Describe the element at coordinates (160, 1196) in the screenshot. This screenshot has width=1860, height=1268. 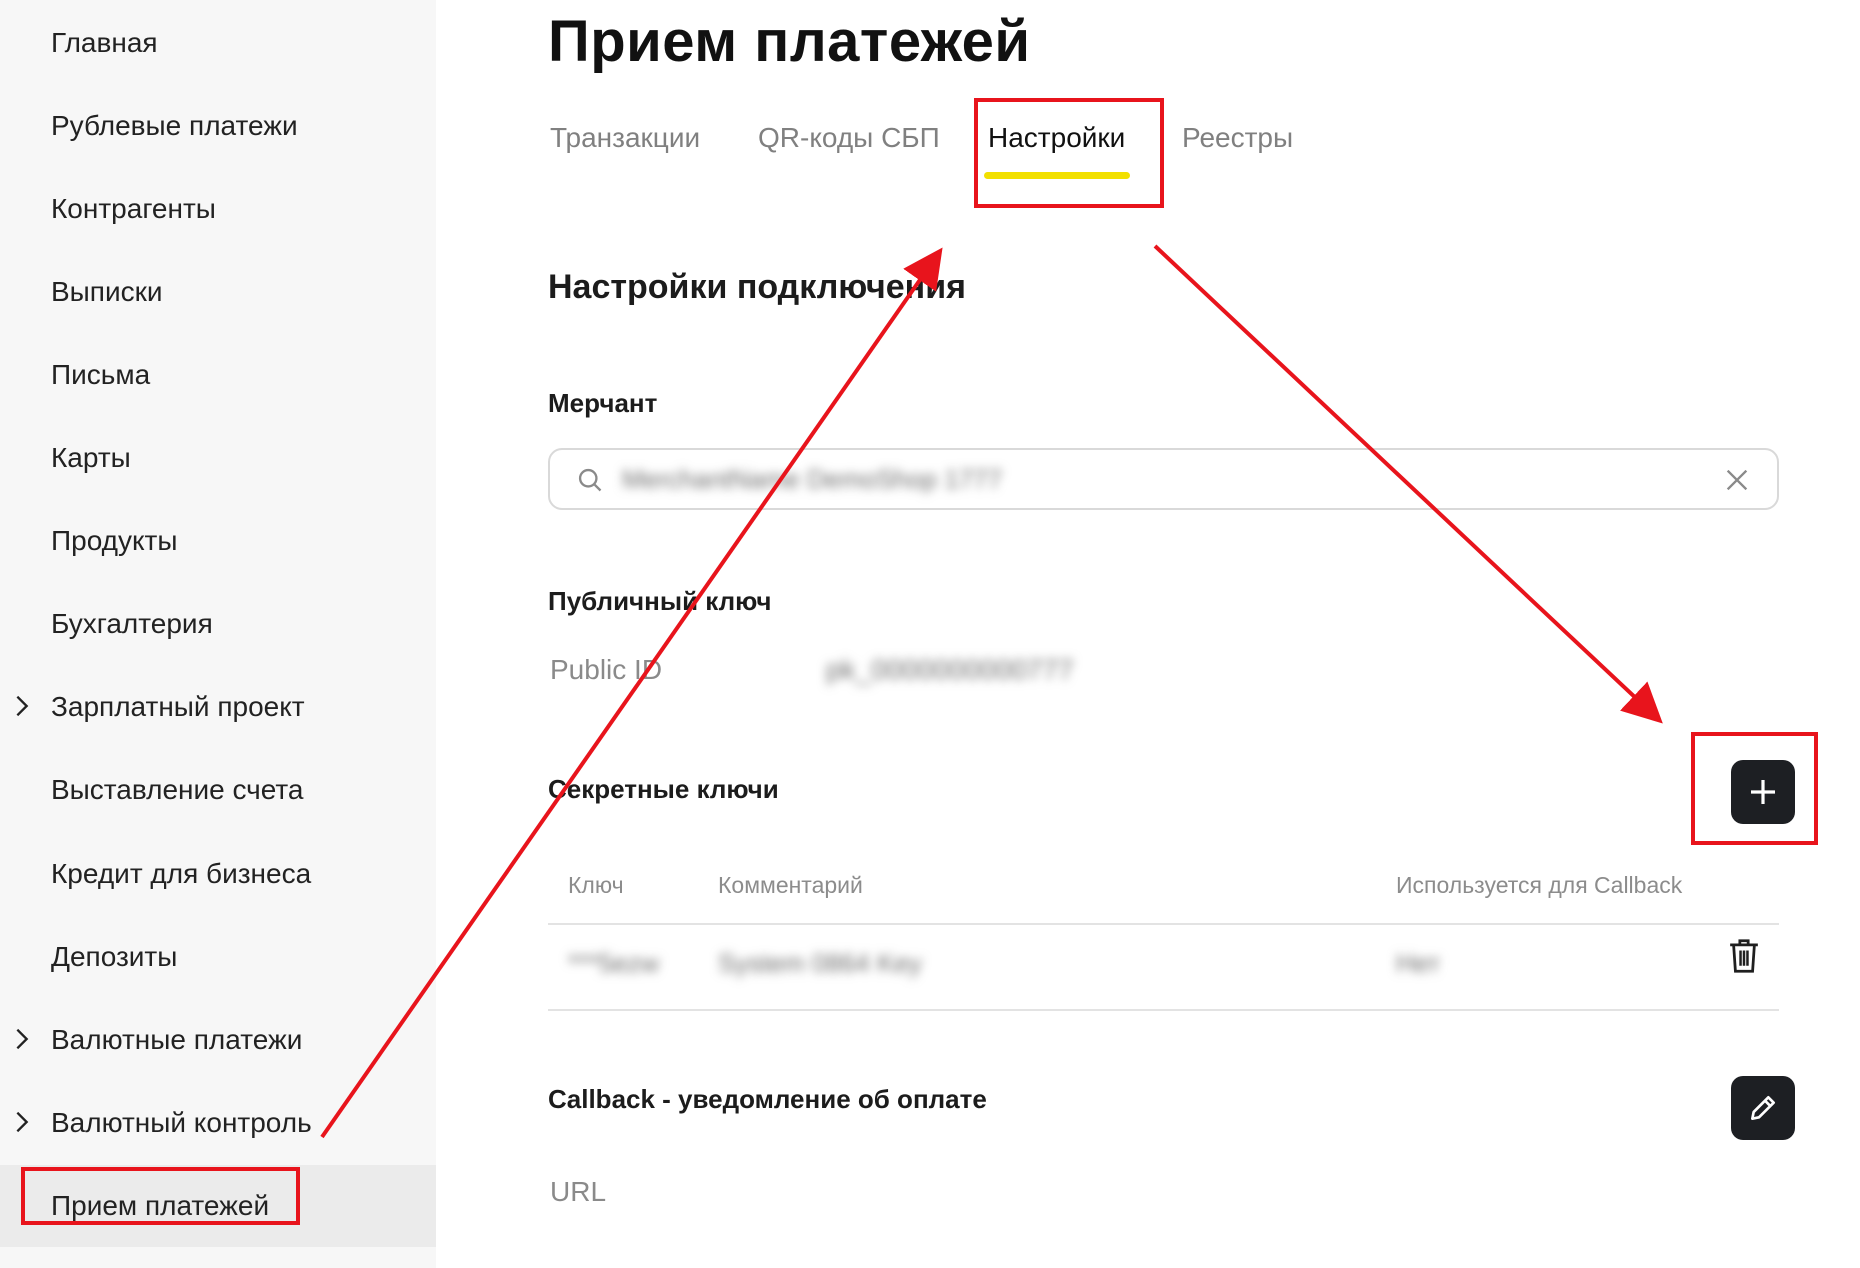
I see `sidebar-item-highlight` at that location.